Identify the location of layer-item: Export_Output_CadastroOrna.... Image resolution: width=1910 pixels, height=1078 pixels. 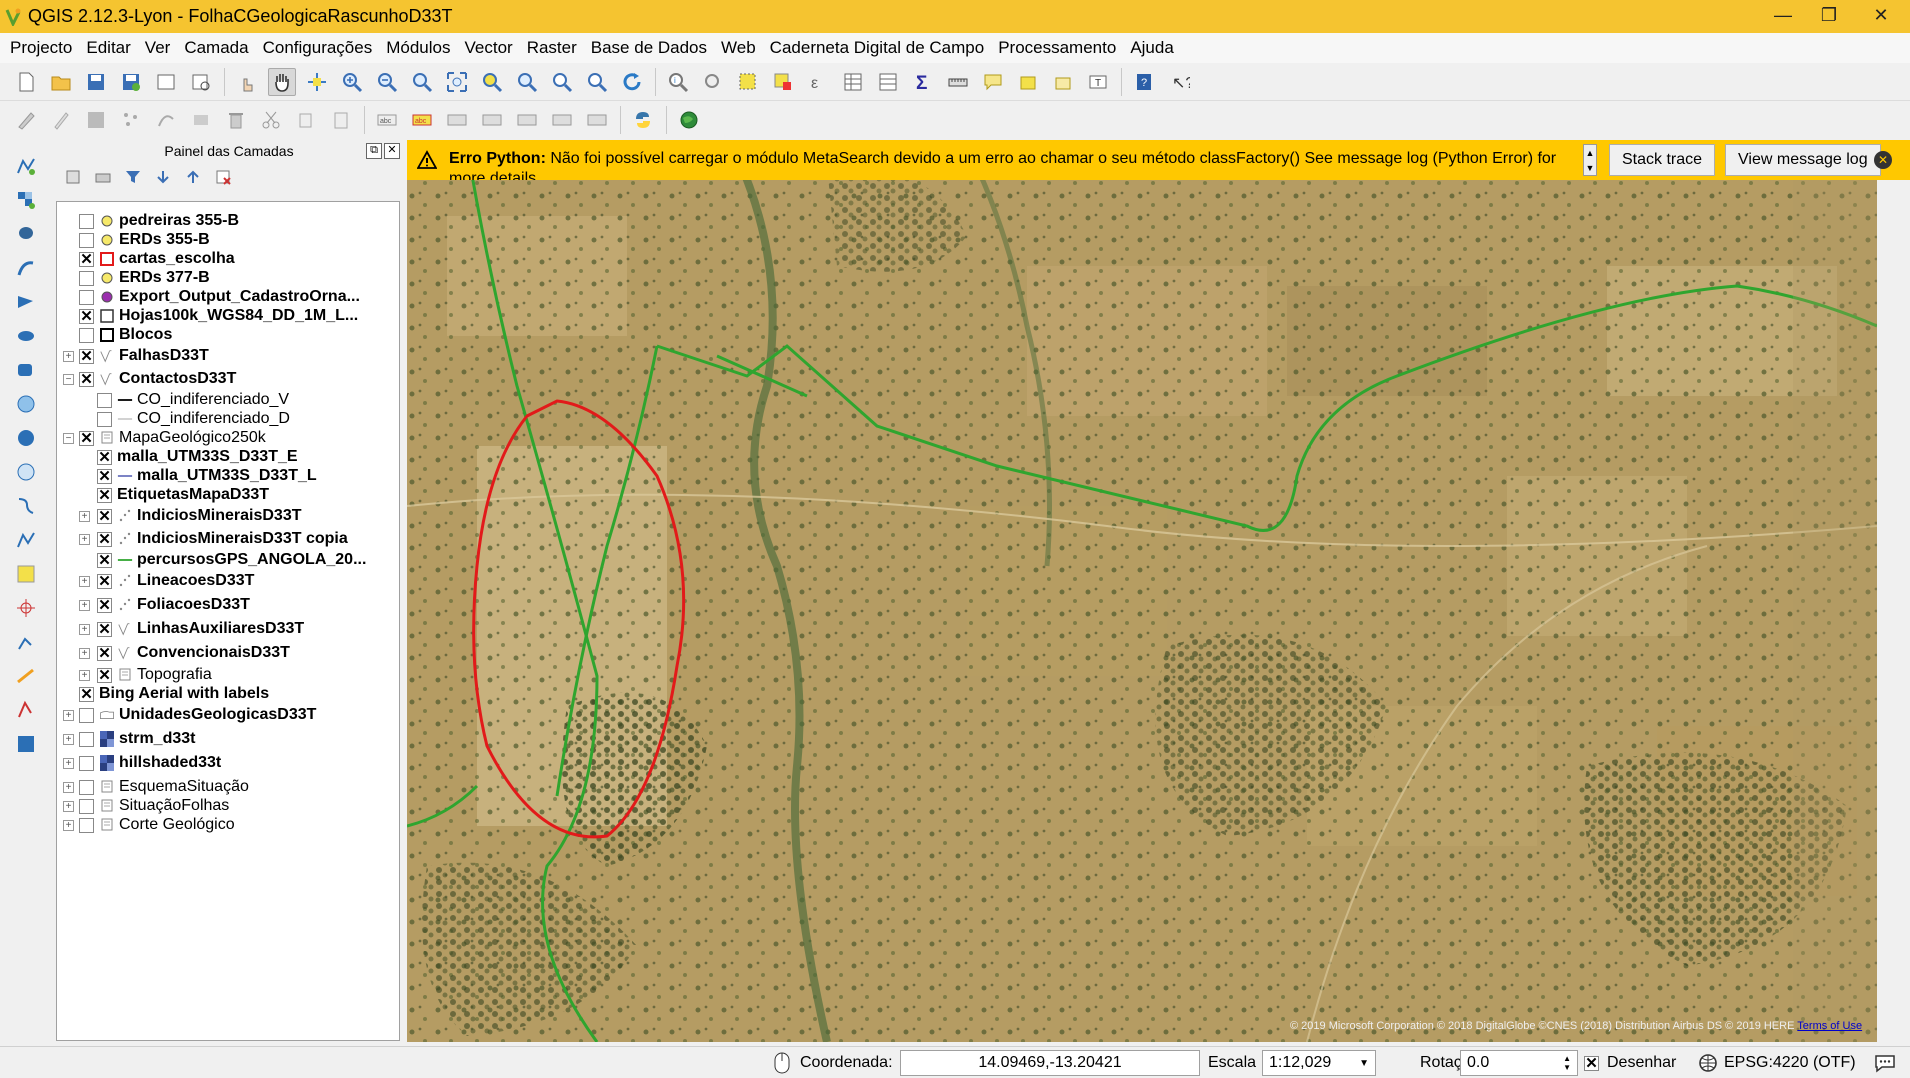
(228, 297).